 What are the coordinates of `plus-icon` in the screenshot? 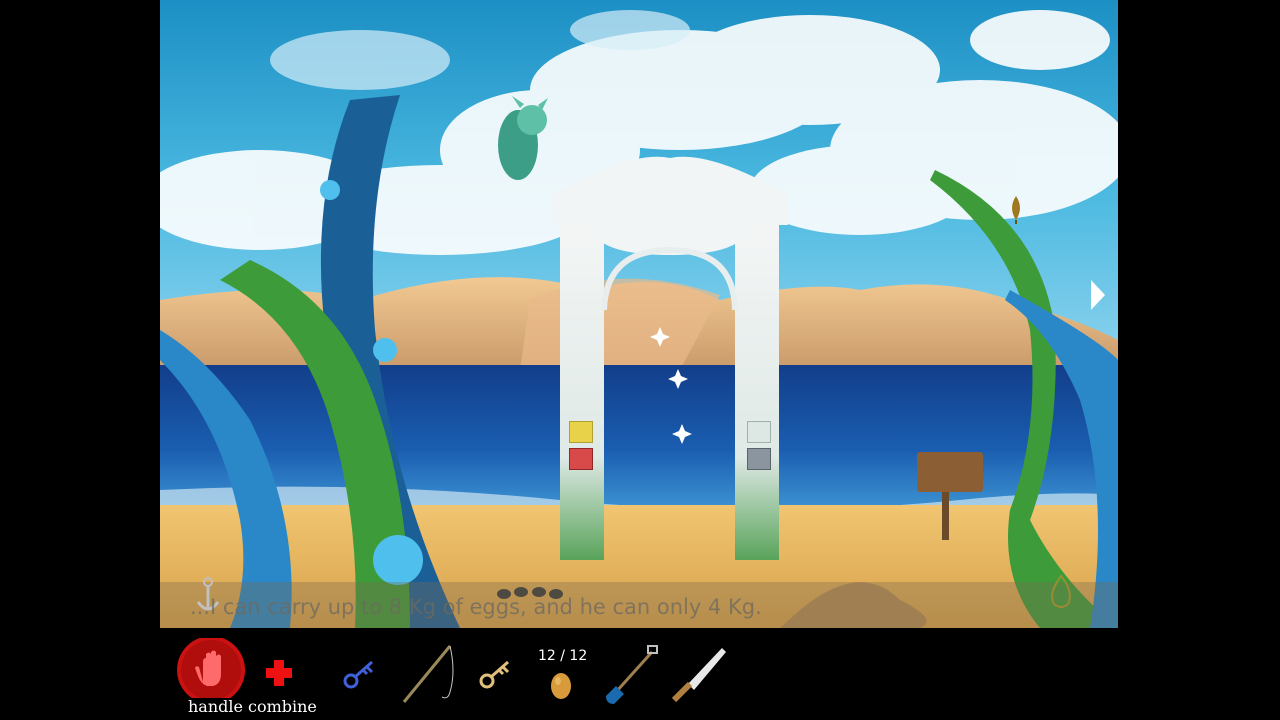 It's located at (279, 673).